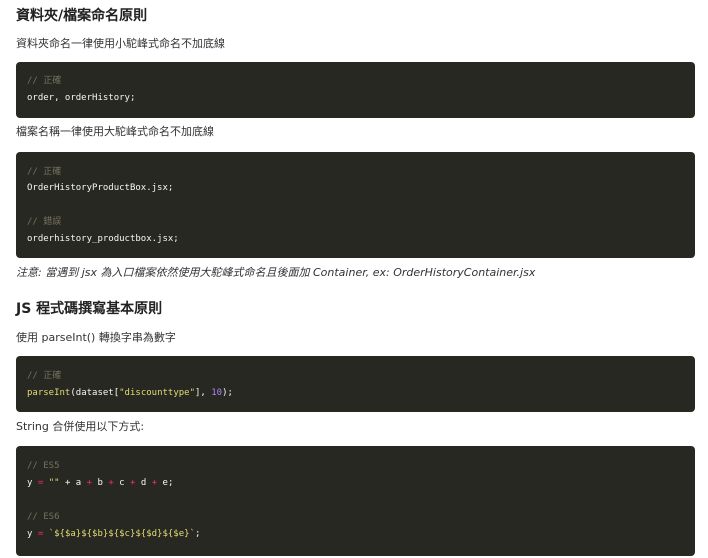 The width and height of the screenshot is (708, 558). I want to click on code-comment-correct: // 正確, so click(44, 172).